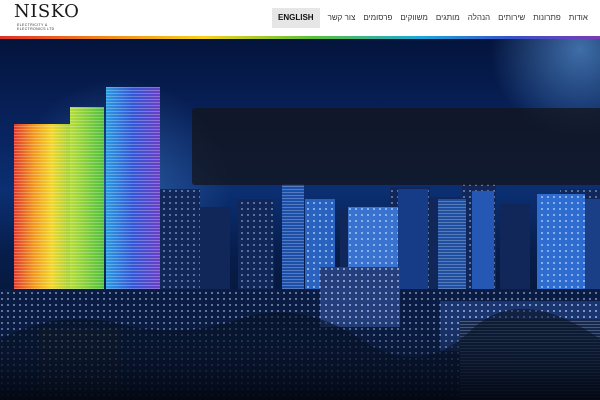 Image resolution: width=600 pixels, height=400 pixels. I want to click on nav-item-publications: פרסומים, so click(377, 18).